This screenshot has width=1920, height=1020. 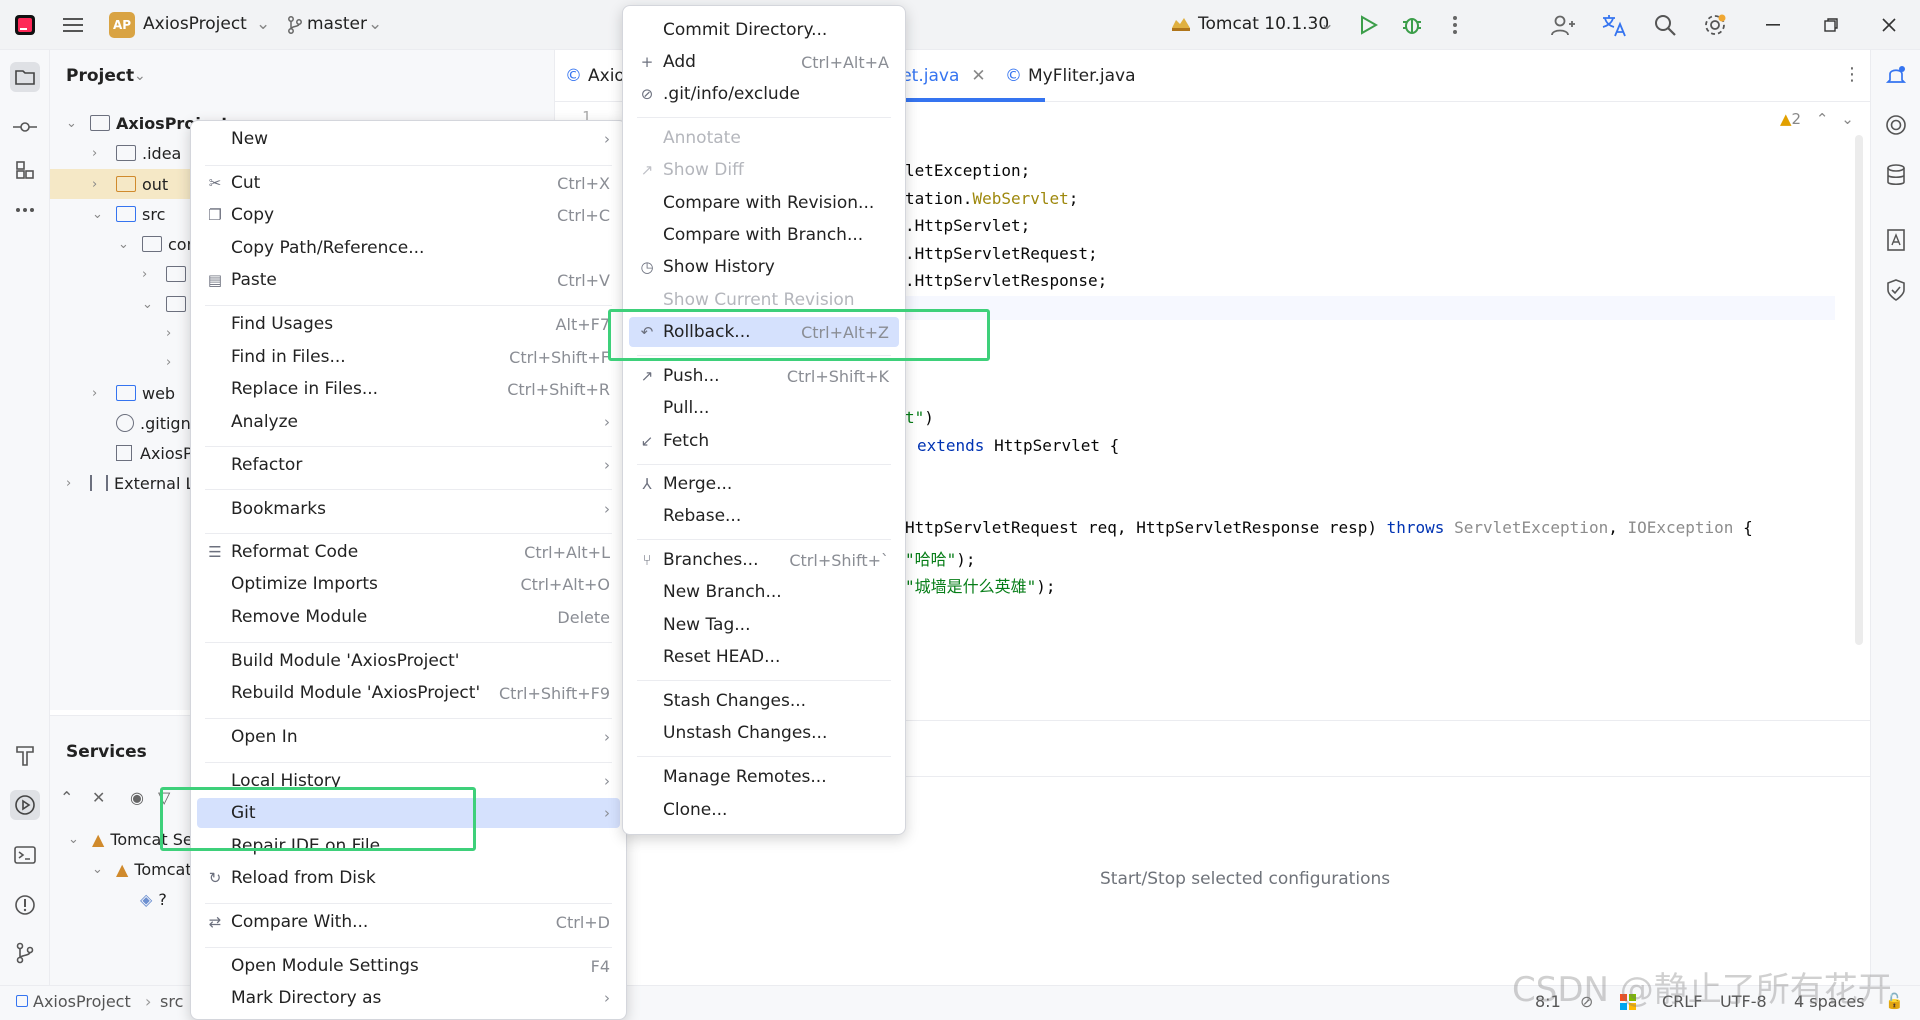 What do you see at coordinates (66, 797) in the screenshot?
I see `expand-all-icon: ⌃` at bounding box center [66, 797].